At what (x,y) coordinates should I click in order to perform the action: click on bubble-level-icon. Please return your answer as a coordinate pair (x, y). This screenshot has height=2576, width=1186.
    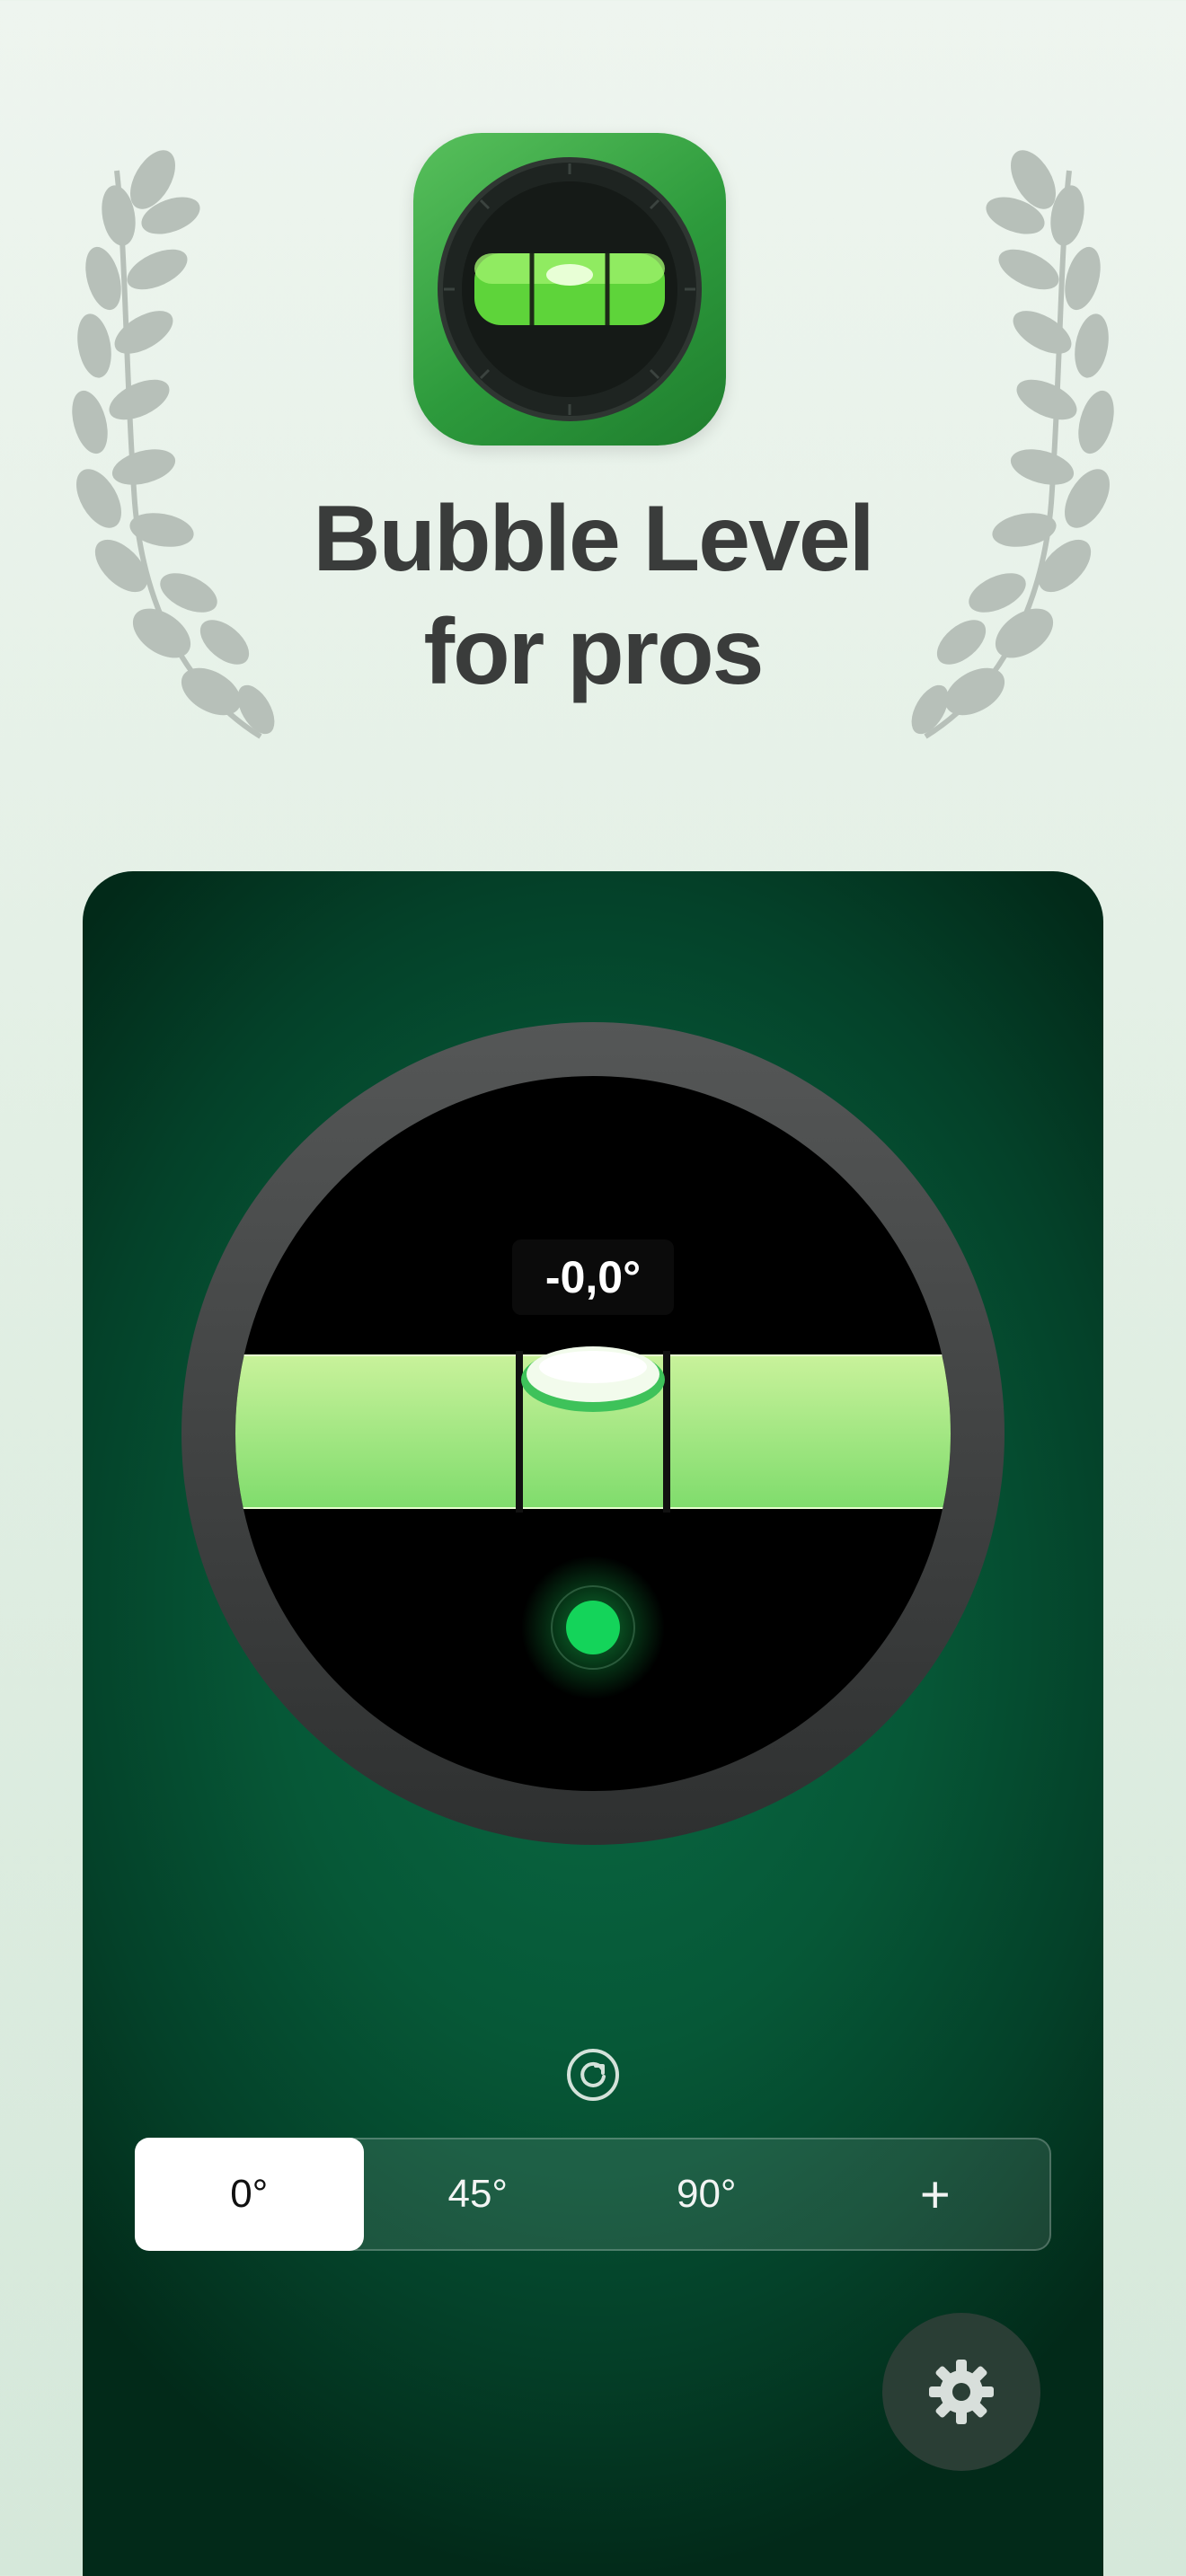
    Looking at the image, I should click on (570, 289).